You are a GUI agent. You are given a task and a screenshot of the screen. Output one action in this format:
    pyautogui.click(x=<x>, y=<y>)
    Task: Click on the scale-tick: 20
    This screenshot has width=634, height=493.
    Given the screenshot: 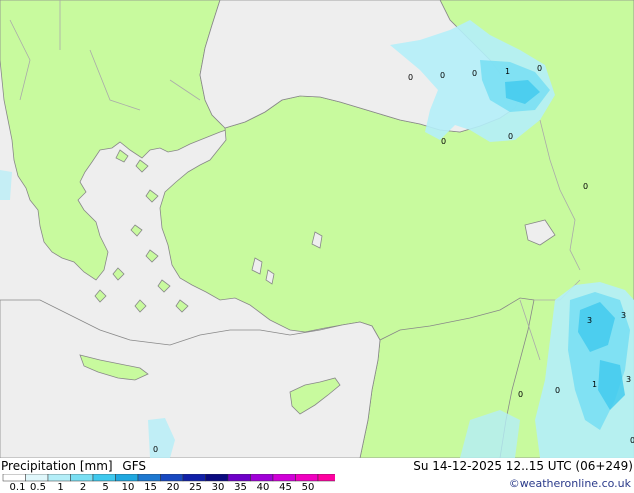 What is the action you would take?
    pyautogui.click(x=173, y=487)
    